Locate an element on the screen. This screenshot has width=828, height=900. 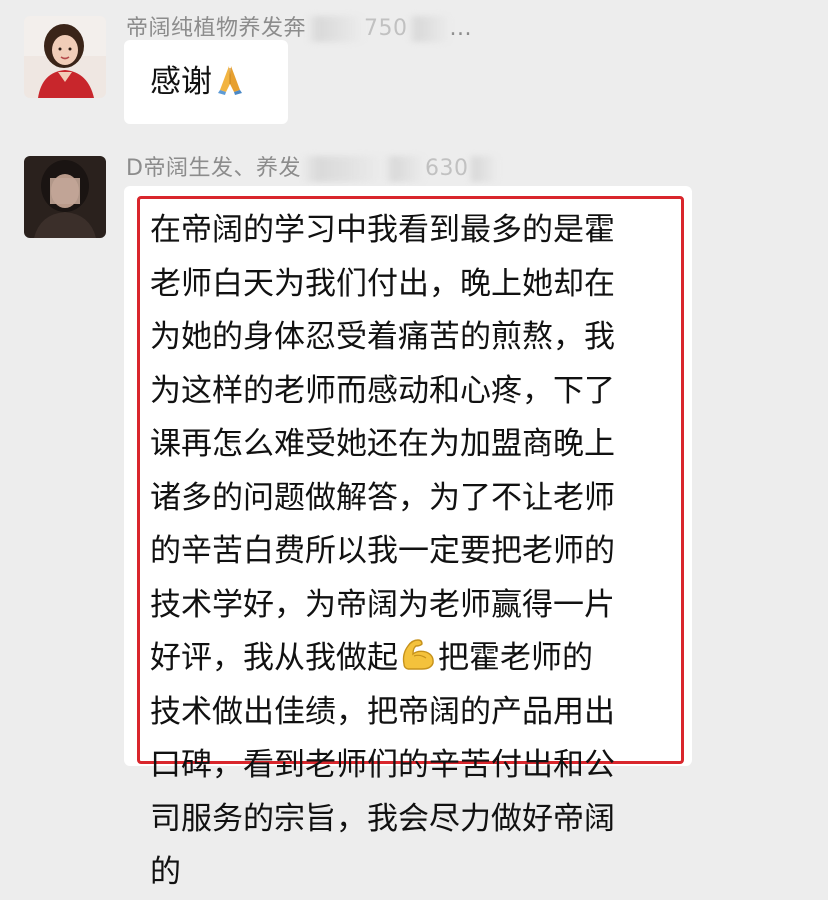
message-line: 好评，我从我做起 把霍老师的 is located at coordinates (382, 659).